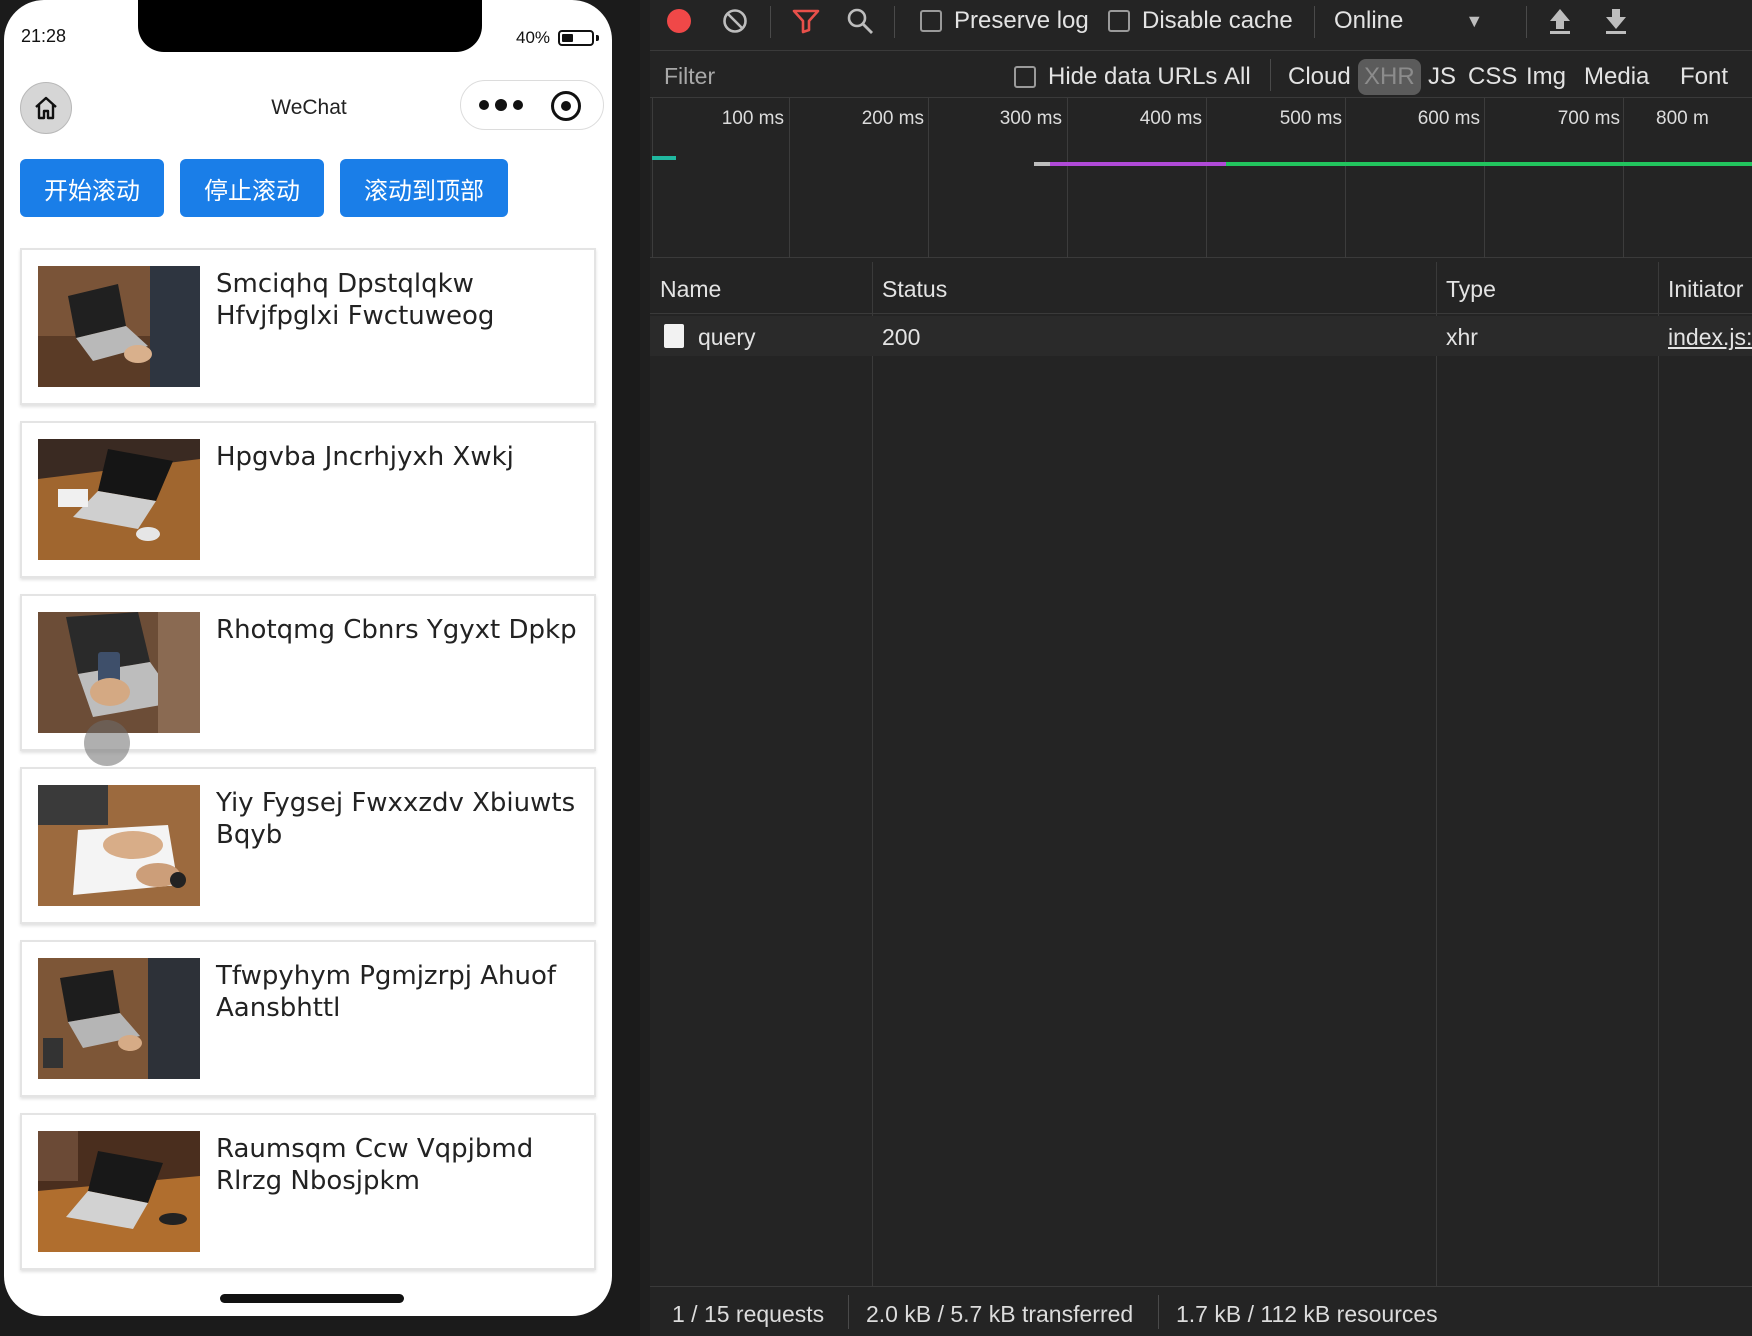 This screenshot has height=1336, width=1752. What do you see at coordinates (1237, 77) in the screenshot?
I see `type-filter-all: All` at bounding box center [1237, 77].